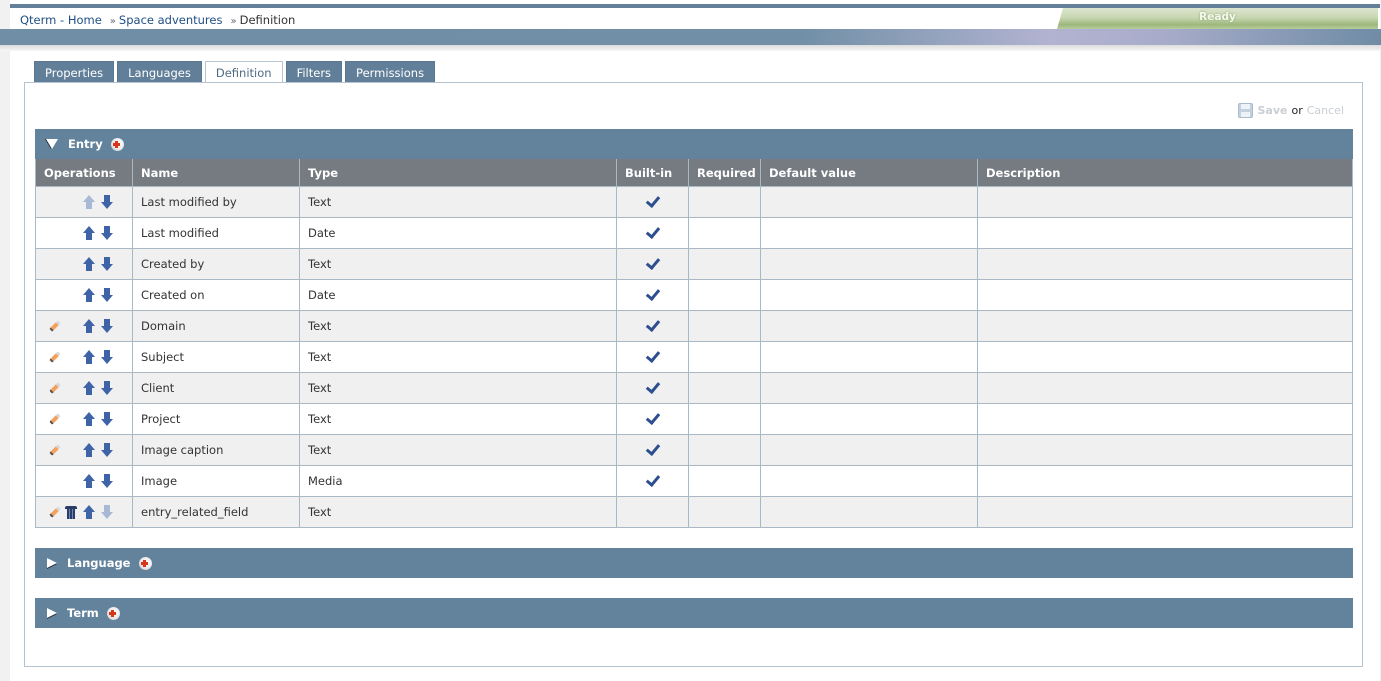 The width and height of the screenshot is (1381, 681). What do you see at coordinates (159, 71) in the screenshot?
I see `tab-languages: Languages` at bounding box center [159, 71].